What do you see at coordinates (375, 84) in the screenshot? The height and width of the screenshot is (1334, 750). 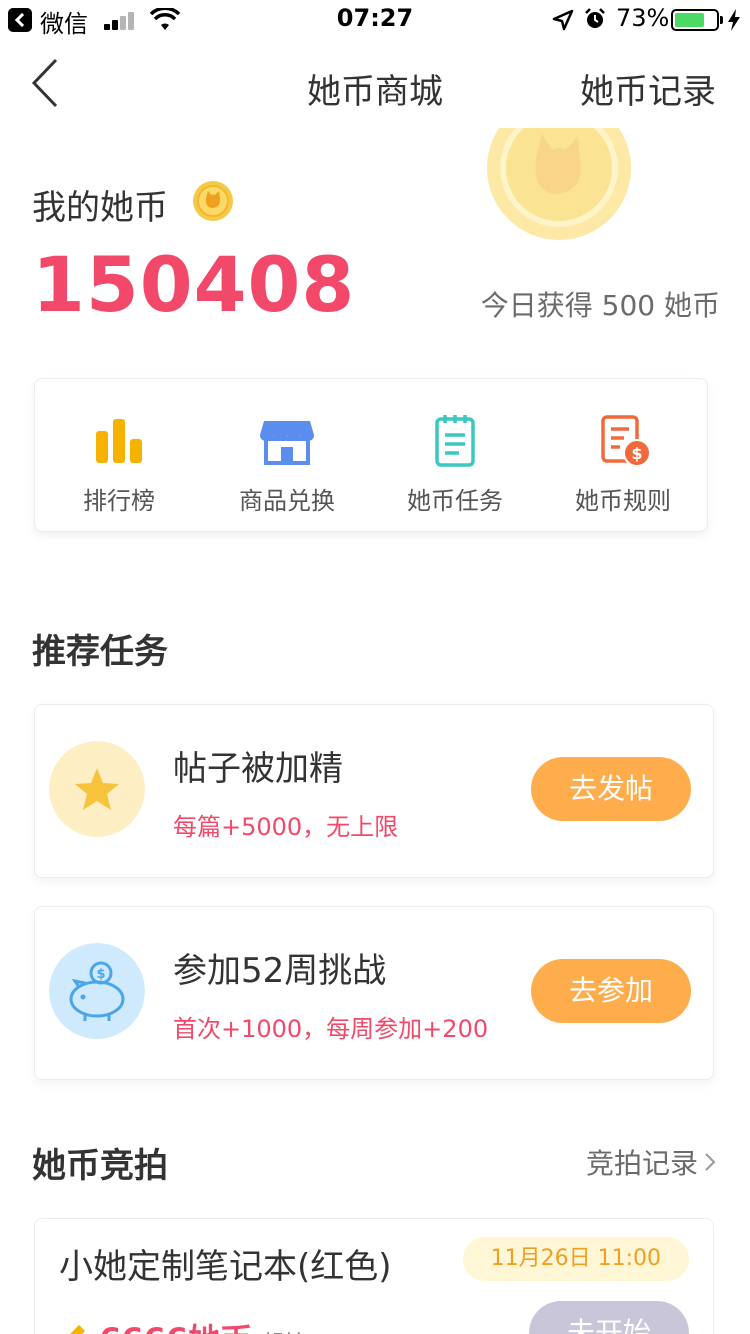 I see `nav-bar: 她币商城 她币记录` at bounding box center [375, 84].